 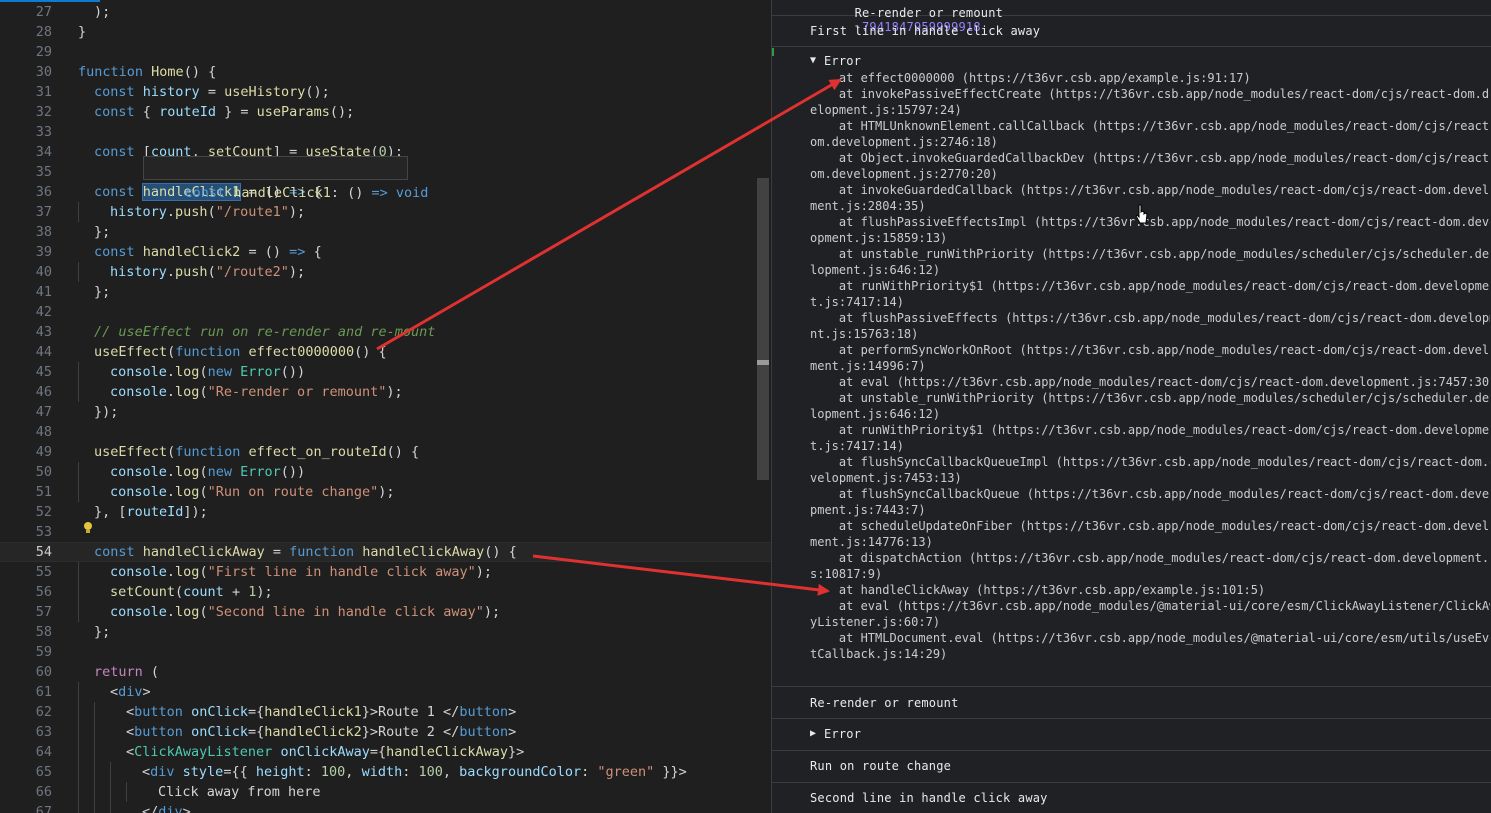 I want to click on code-line: 47});, so click(x=385, y=412).